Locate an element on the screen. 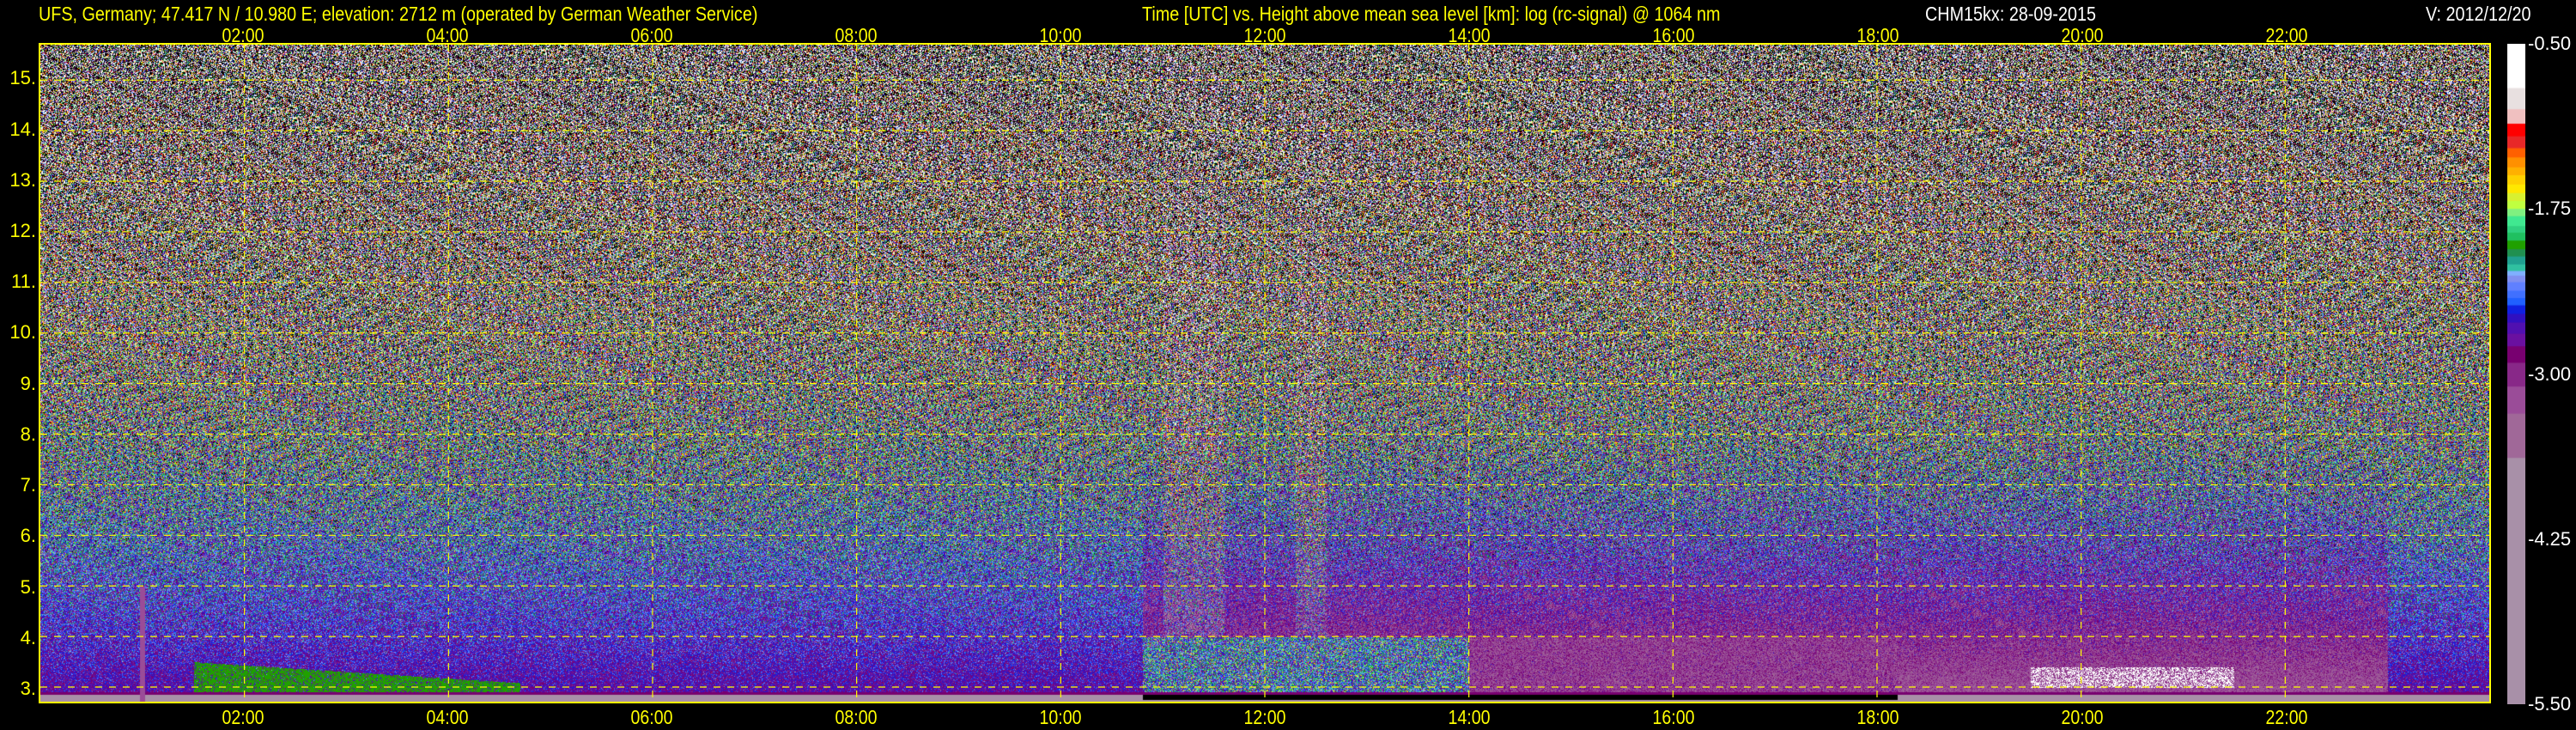 The width and height of the screenshot is (2576, 730). y-tick-label: 6. is located at coordinates (28, 536).